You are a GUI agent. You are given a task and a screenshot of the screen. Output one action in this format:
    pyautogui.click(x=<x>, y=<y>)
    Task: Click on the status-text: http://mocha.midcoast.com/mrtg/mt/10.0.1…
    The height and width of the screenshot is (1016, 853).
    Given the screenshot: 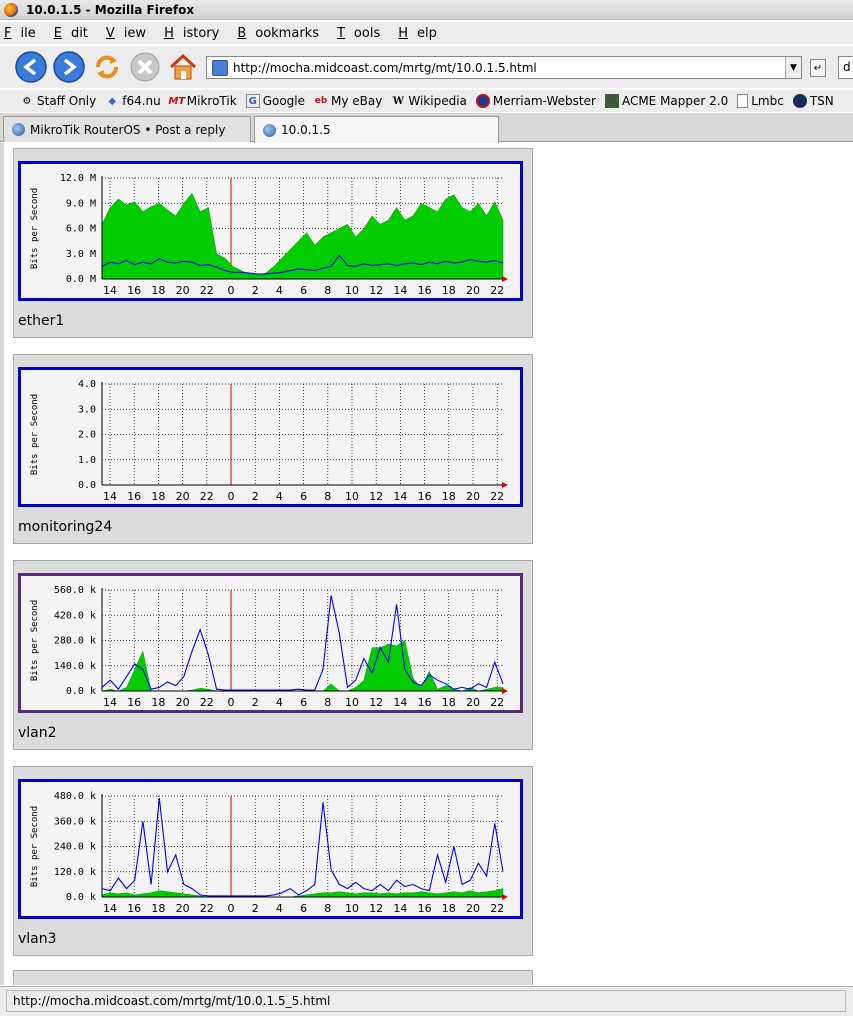 What is the action you would take?
    pyautogui.click(x=426, y=1001)
    